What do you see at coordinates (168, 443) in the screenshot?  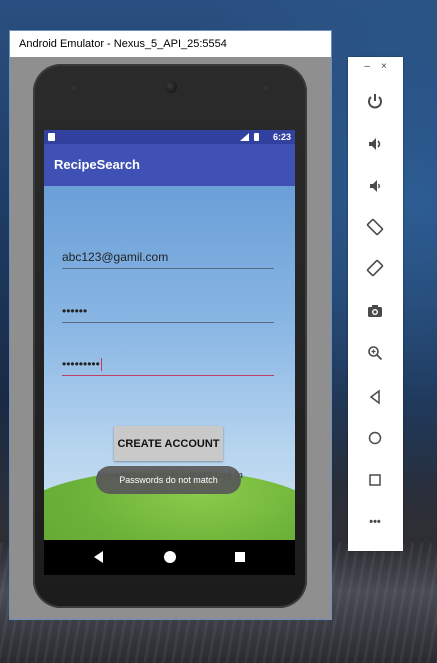 I see `create-account-button: CREATE ACCOUNT` at bounding box center [168, 443].